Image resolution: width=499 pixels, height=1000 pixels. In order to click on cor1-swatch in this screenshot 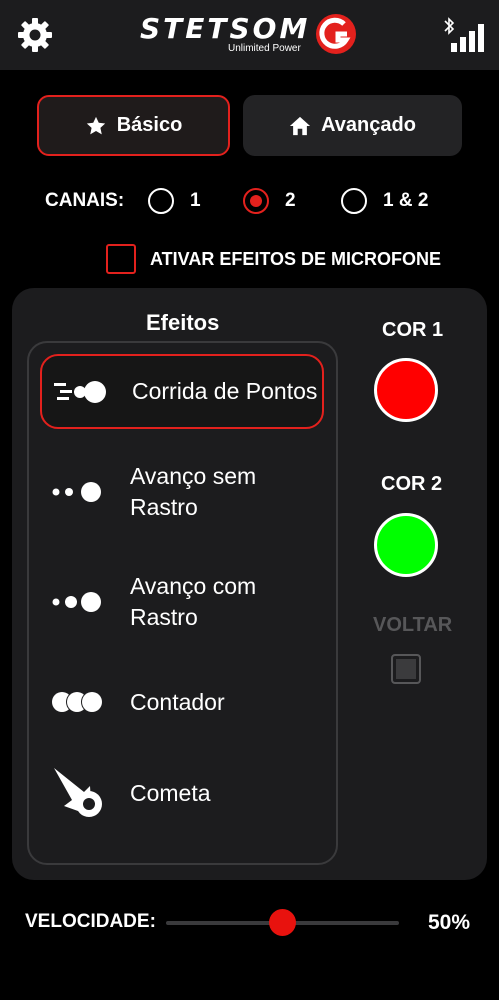, I will do `click(406, 390)`.